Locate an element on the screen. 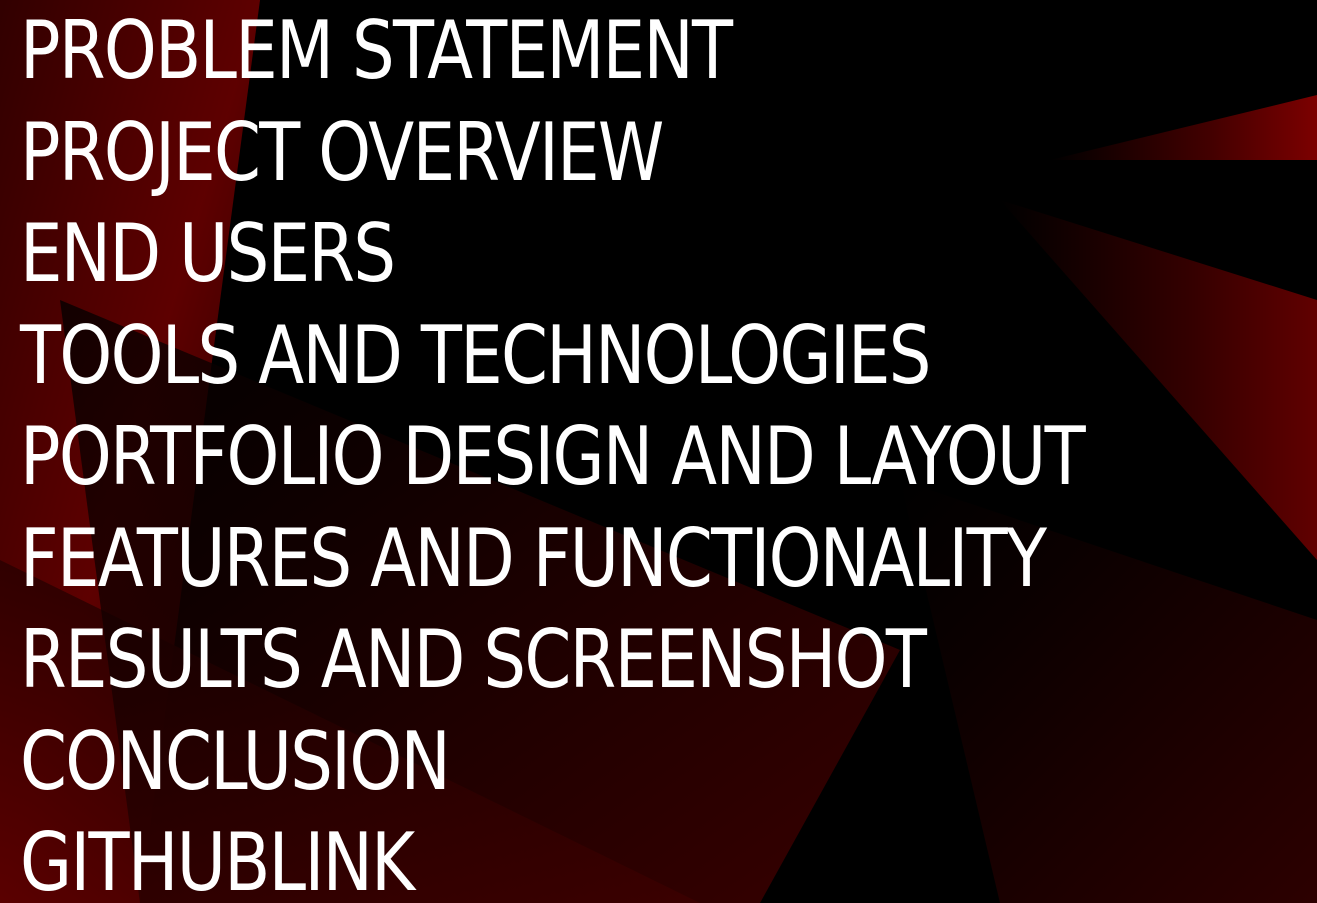  agenda-item-githublink: GITHUBLINK is located at coordinates (217, 859).